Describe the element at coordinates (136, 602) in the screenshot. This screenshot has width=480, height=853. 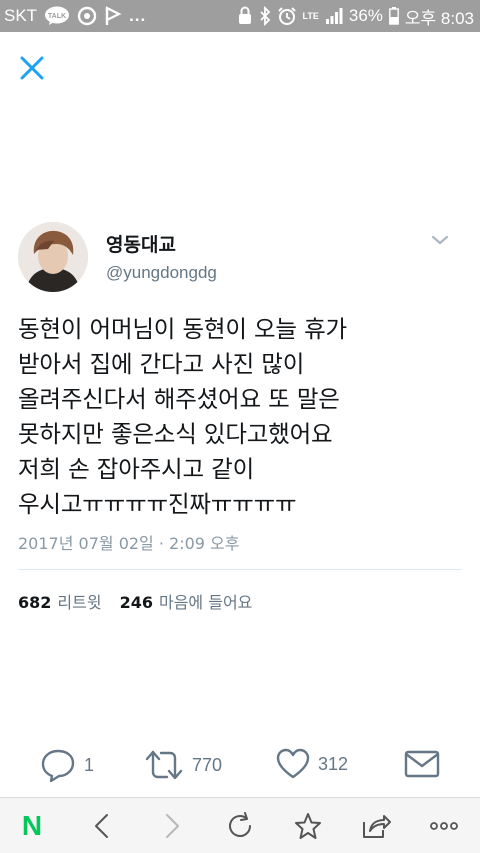
I see `likes-count: 246` at that location.